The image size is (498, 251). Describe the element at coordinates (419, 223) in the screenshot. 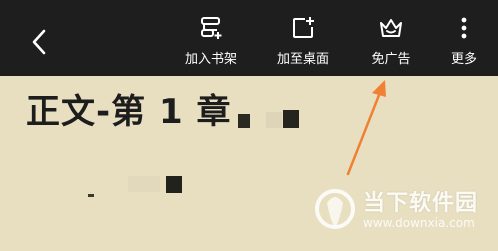

I see `watermark-url: www.downxia.com` at that location.